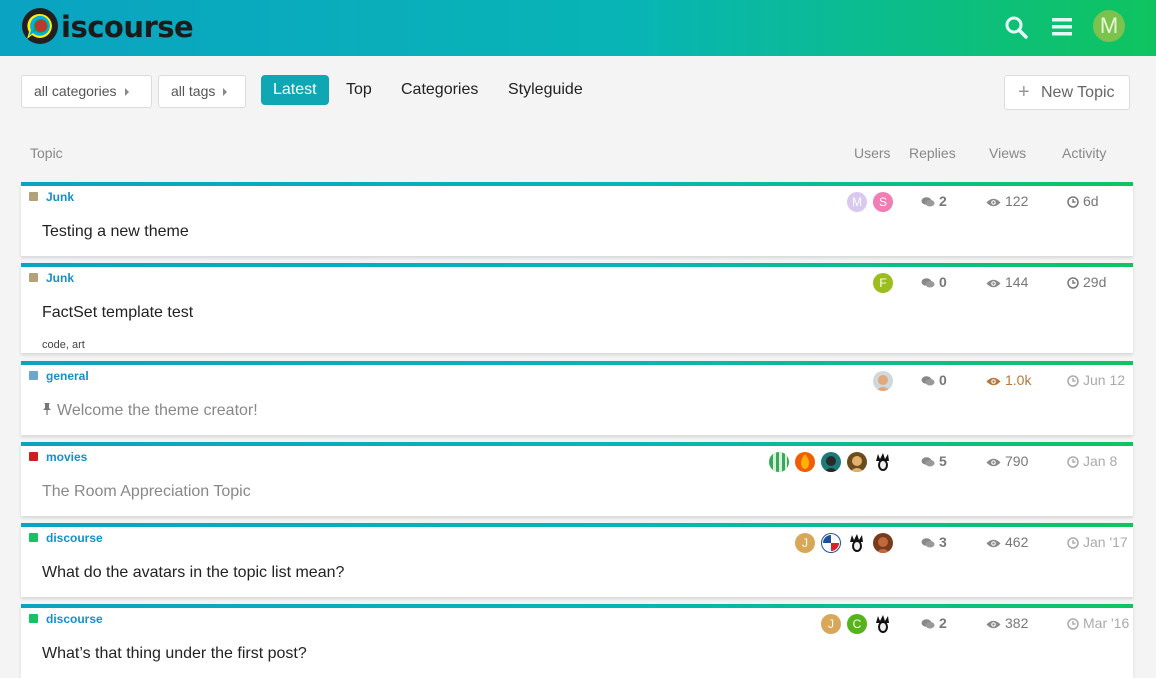  I want to click on poster-avatar: C, so click(857, 624).